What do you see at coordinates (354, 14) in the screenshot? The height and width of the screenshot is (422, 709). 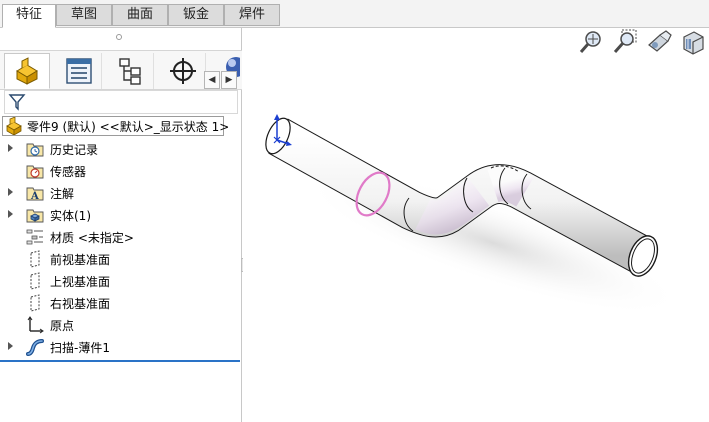 I see `command-manager-tabs: 特征 草图 曲面 钣金 焊件` at bounding box center [354, 14].